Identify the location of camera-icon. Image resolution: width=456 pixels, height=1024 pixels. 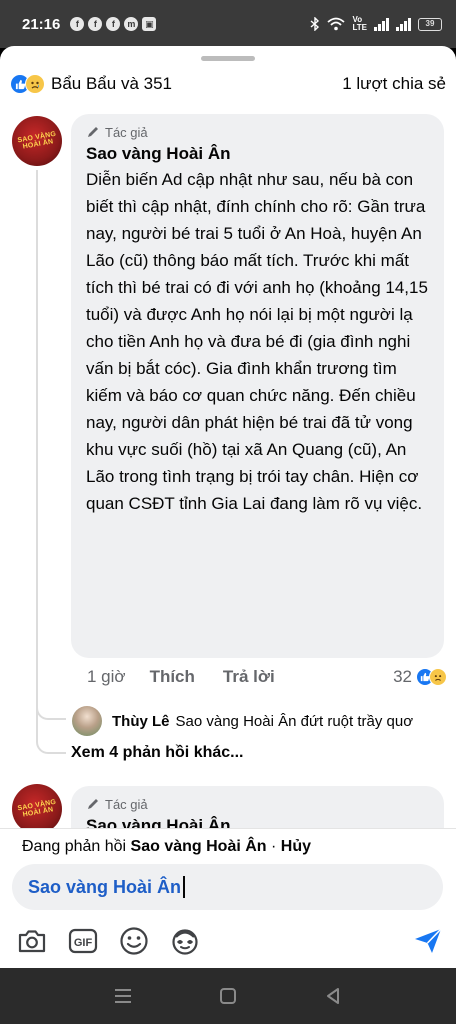
(32, 941).